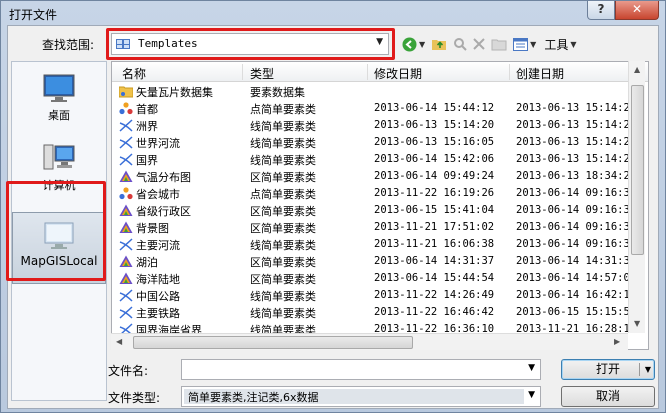 The width and height of the screenshot is (666, 413). Describe the element at coordinates (576, 176) in the screenshot. I see `row-created: 2013-06-13 18:34:20` at that location.